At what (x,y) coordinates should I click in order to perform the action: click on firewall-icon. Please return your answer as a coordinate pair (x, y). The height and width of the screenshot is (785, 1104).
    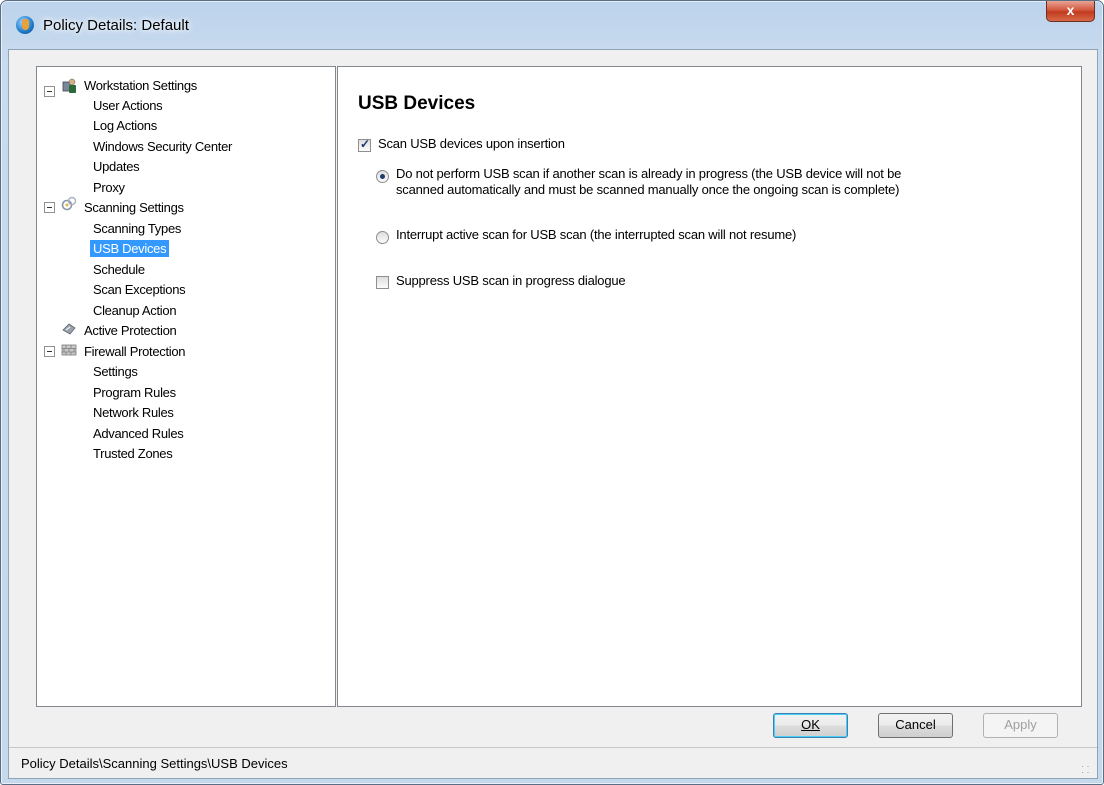
    Looking at the image, I should click on (69, 350).